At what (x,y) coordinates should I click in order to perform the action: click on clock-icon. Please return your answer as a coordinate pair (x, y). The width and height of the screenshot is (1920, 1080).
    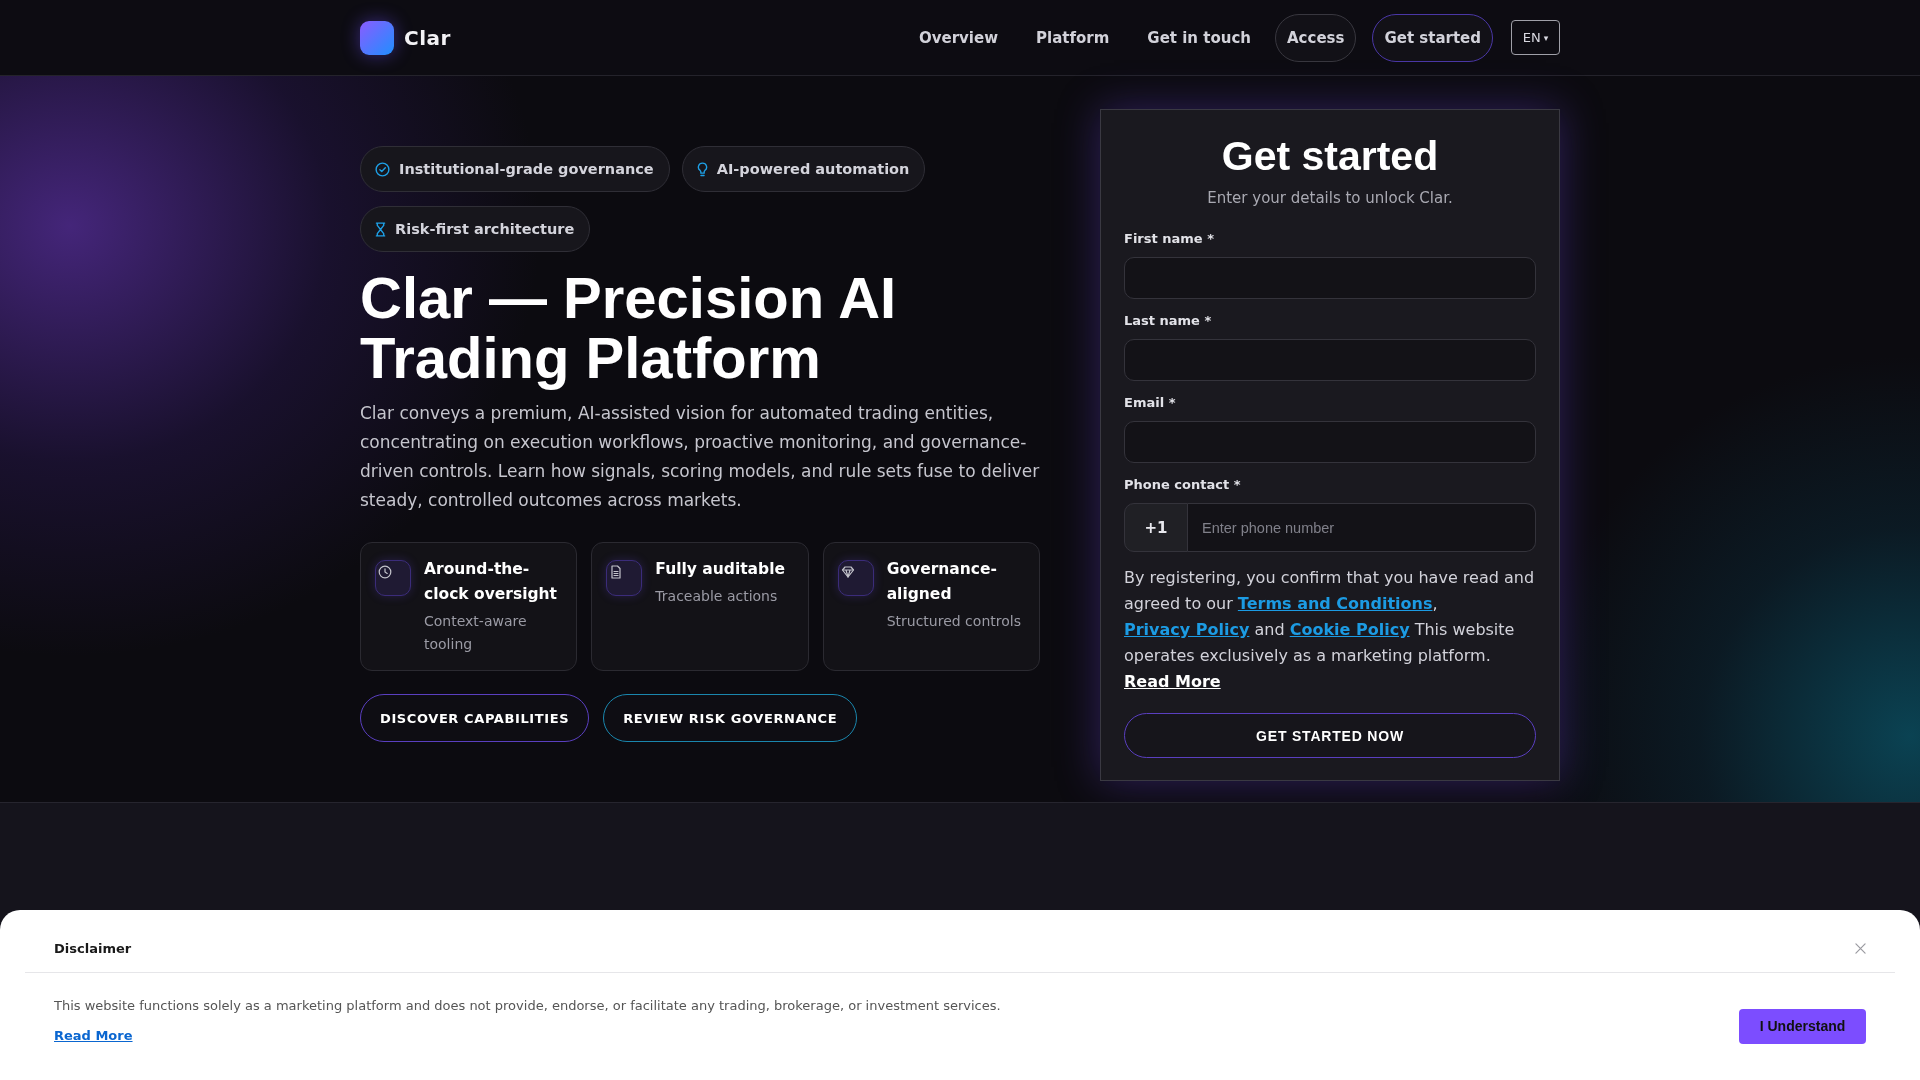
    Looking at the image, I should click on (393, 578).